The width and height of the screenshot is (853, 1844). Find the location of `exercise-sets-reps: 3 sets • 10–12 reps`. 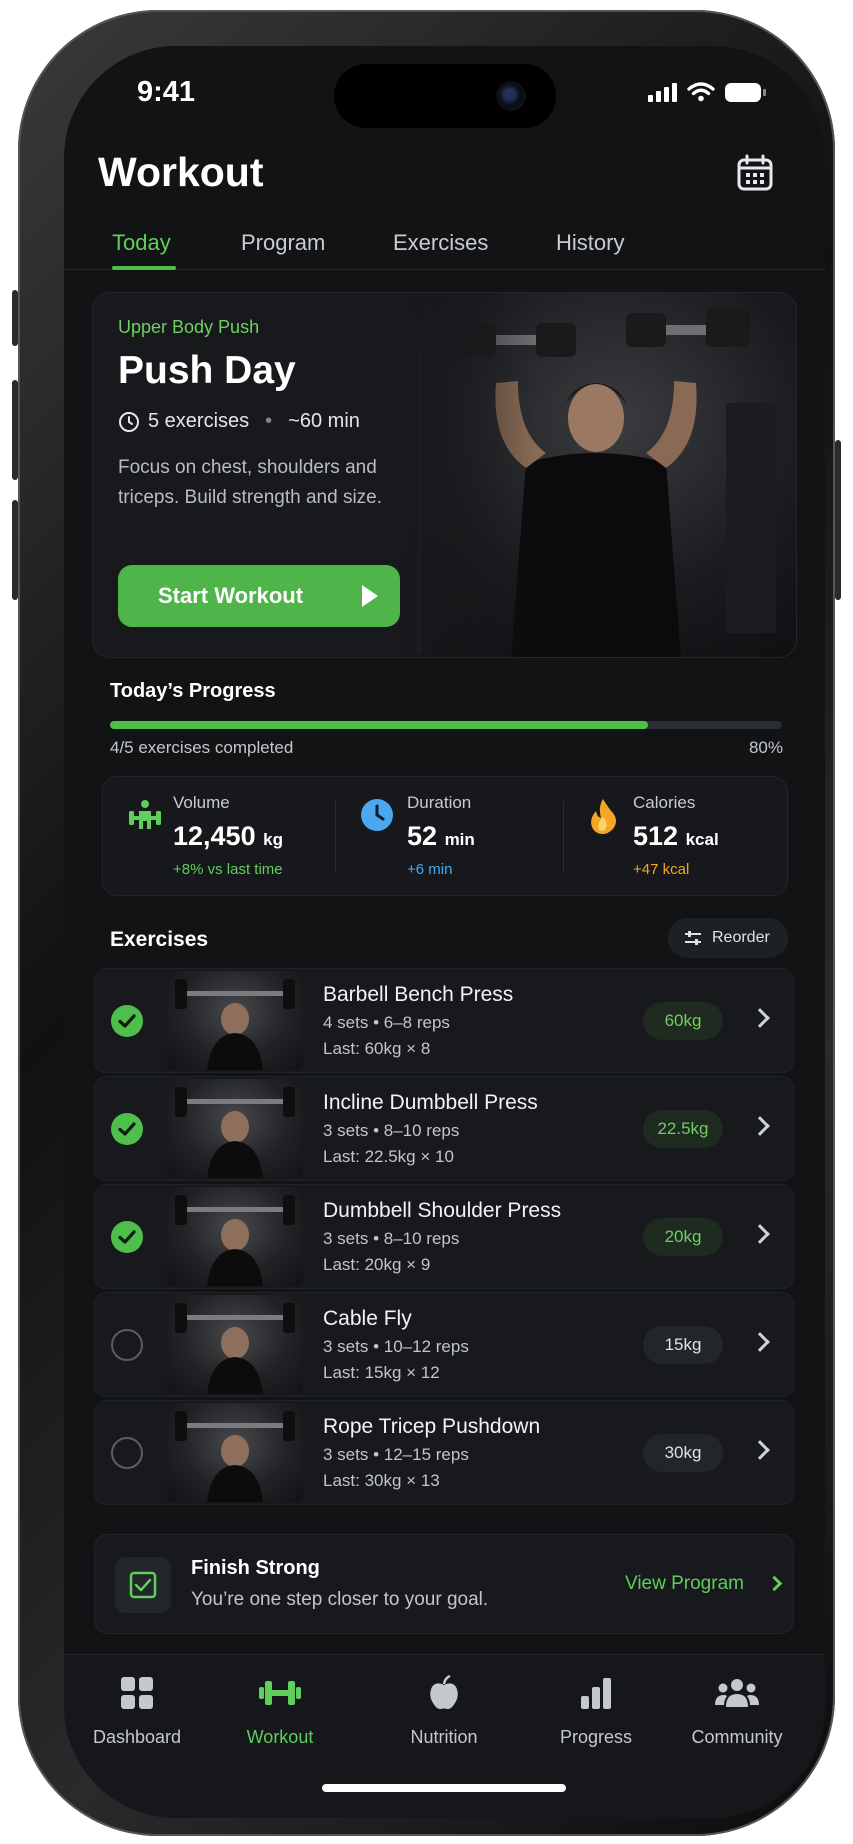

exercise-sets-reps: 3 sets • 10–12 reps is located at coordinates (396, 1346).